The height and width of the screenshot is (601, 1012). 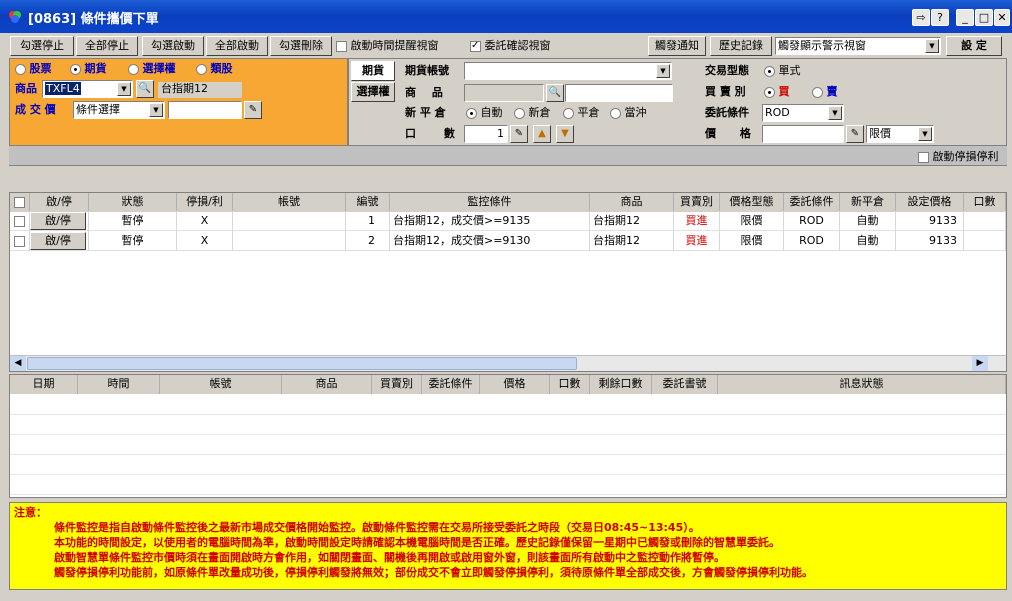 I want to click on header-set-price: 設定價格, so click(x=930, y=202).